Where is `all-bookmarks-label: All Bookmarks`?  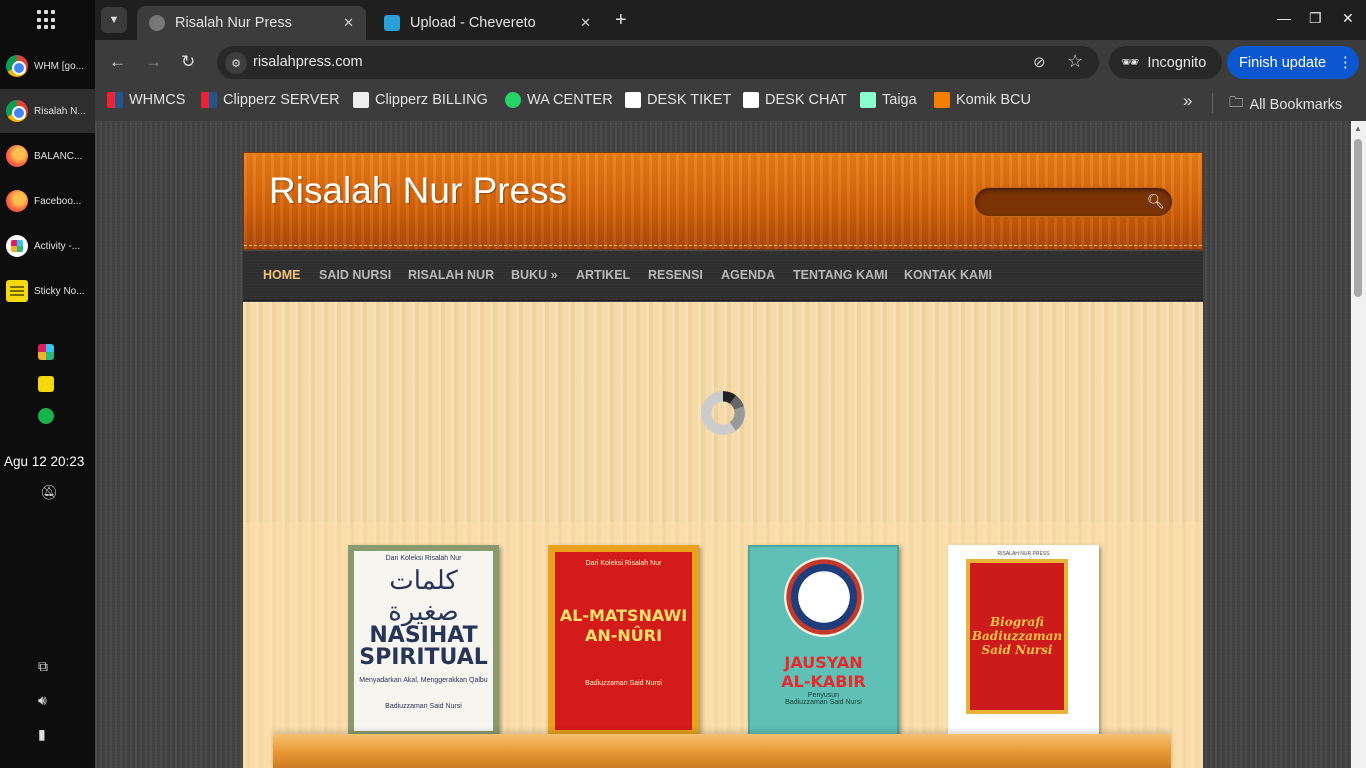 all-bookmarks-label: All Bookmarks is located at coordinates (1296, 104).